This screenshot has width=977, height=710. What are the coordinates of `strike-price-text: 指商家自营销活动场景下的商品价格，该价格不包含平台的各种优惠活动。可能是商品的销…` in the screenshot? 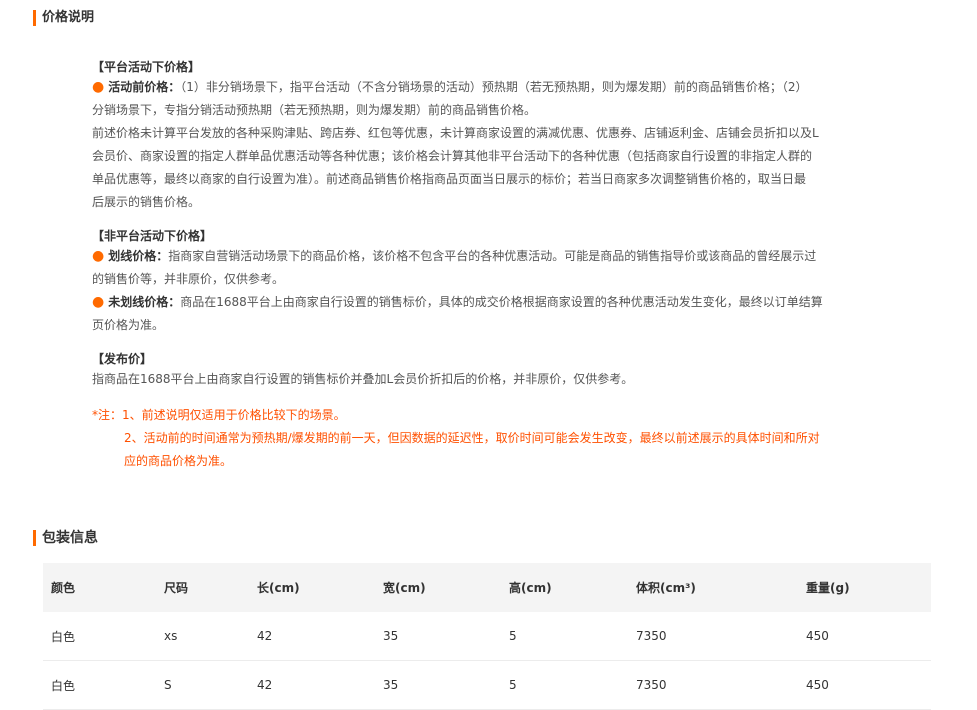 It's located at (492, 256).